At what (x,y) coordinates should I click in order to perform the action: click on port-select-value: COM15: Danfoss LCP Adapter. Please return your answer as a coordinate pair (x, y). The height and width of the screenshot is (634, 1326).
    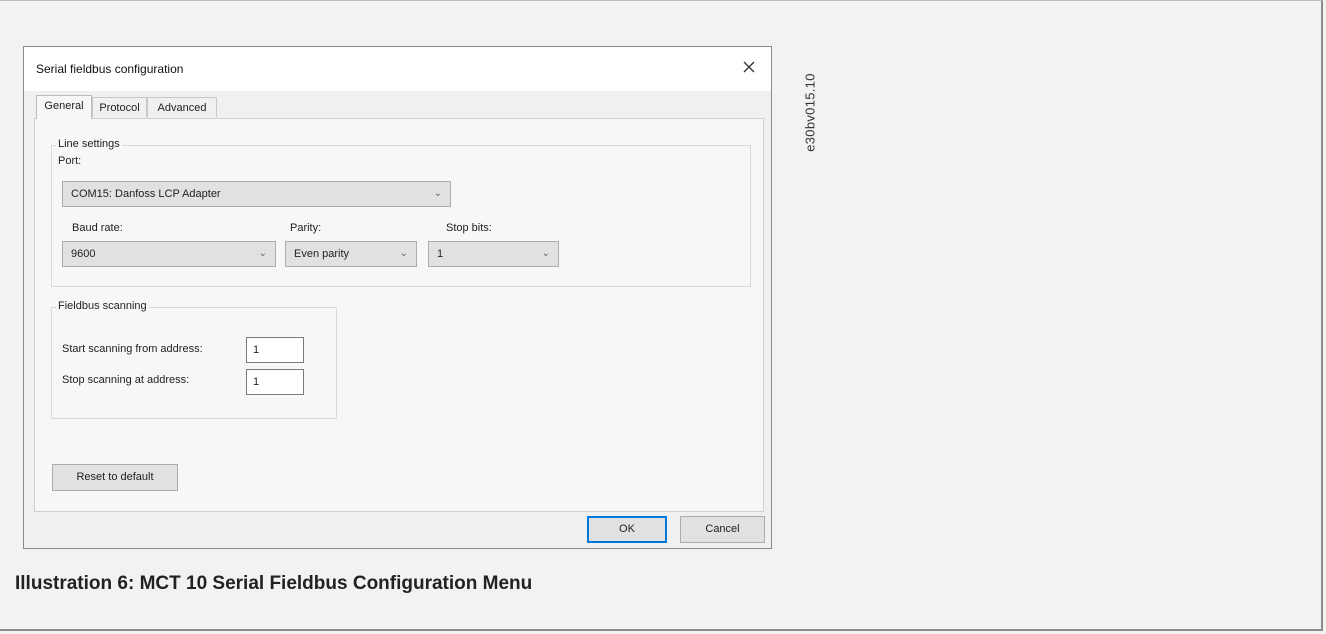
    Looking at the image, I should click on (146, 194).